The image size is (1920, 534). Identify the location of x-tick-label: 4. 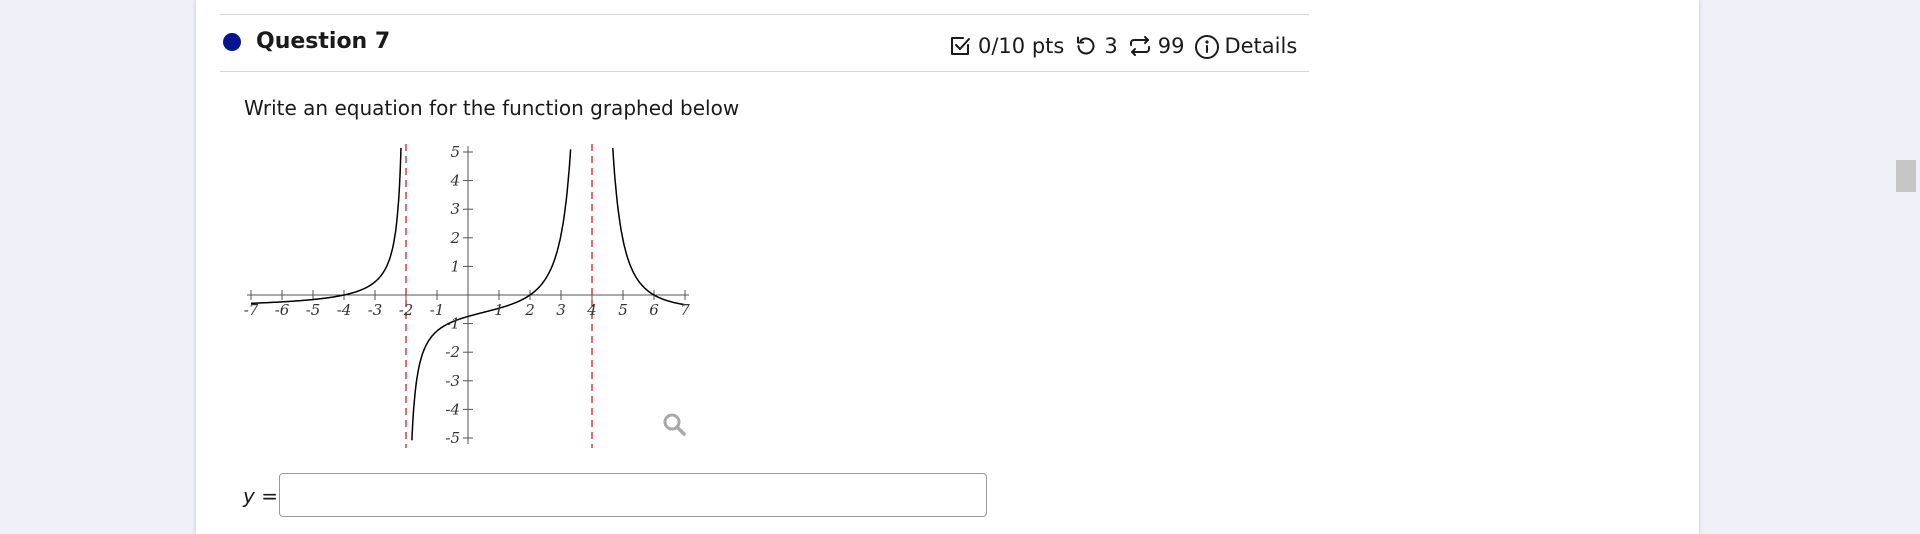
(591, 310).